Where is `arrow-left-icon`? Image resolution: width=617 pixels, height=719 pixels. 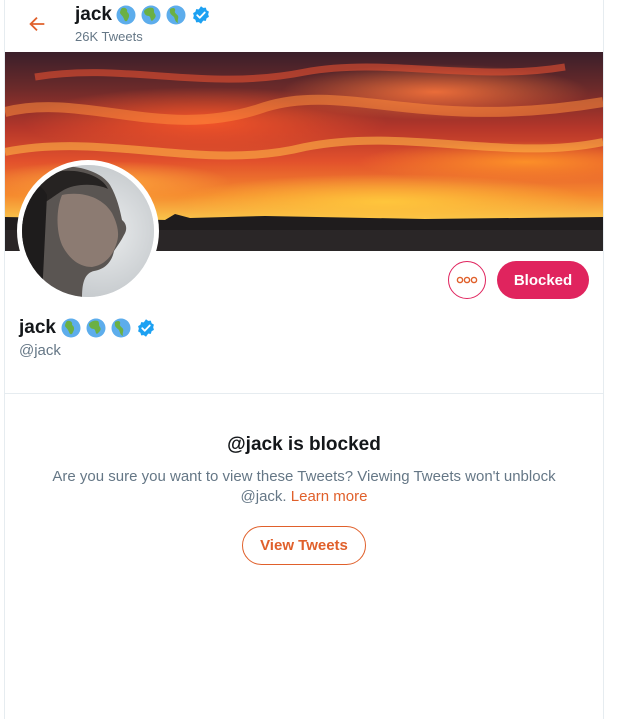
arrow-left-icon is located at coordinates (37, 24).